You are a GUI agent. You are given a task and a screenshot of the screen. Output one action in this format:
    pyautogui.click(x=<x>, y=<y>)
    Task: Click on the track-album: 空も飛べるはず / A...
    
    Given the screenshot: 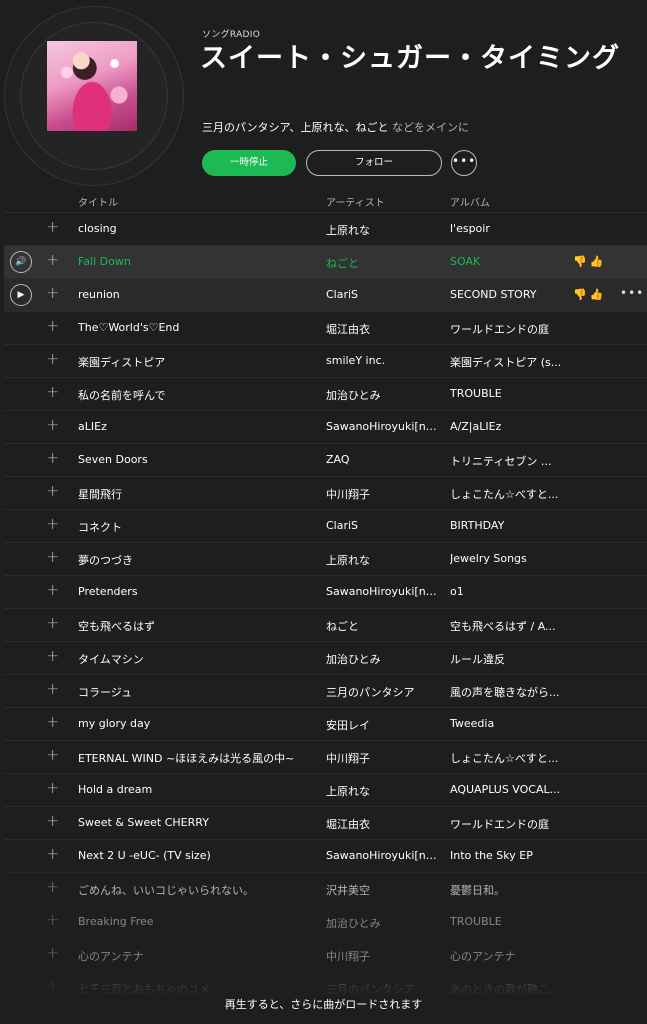 What is the action you would take?
    pyautogui.click(x=508, y=626)
    